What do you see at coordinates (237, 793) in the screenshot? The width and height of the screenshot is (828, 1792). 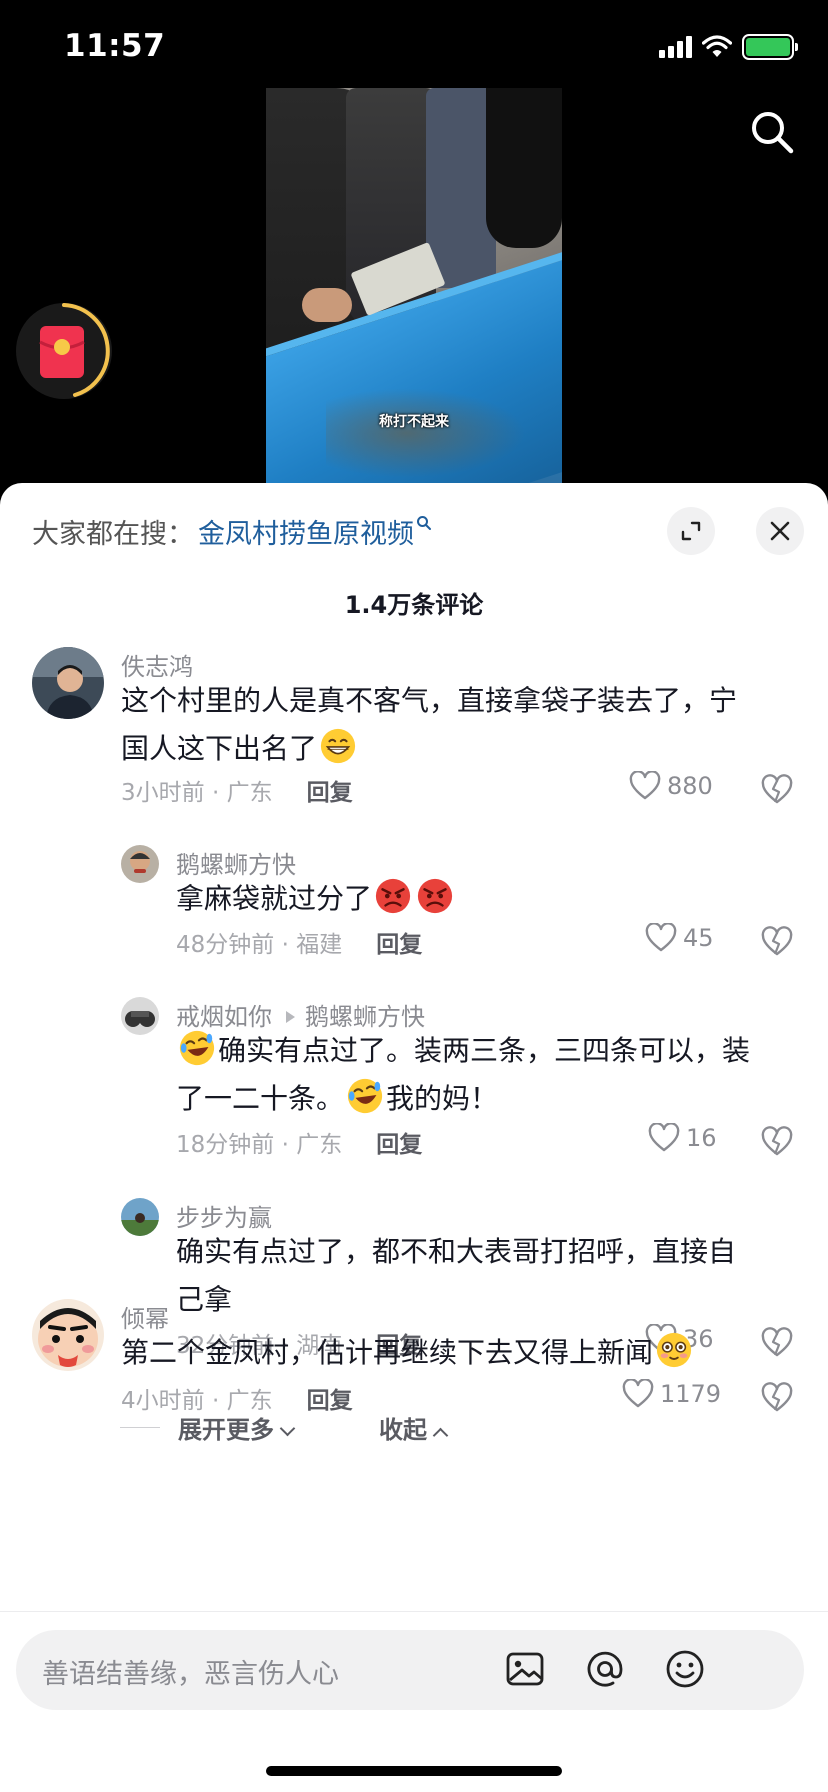 I see `comment-meta: 3小时前 · 广东 回复` at bounding box center [237, 793].